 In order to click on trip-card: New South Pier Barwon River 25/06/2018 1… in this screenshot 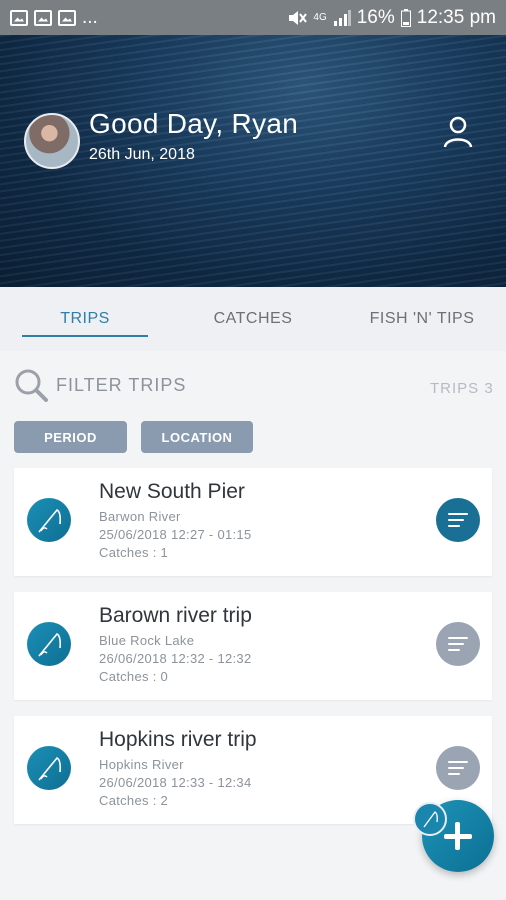, I will do `click(253, 522)`.